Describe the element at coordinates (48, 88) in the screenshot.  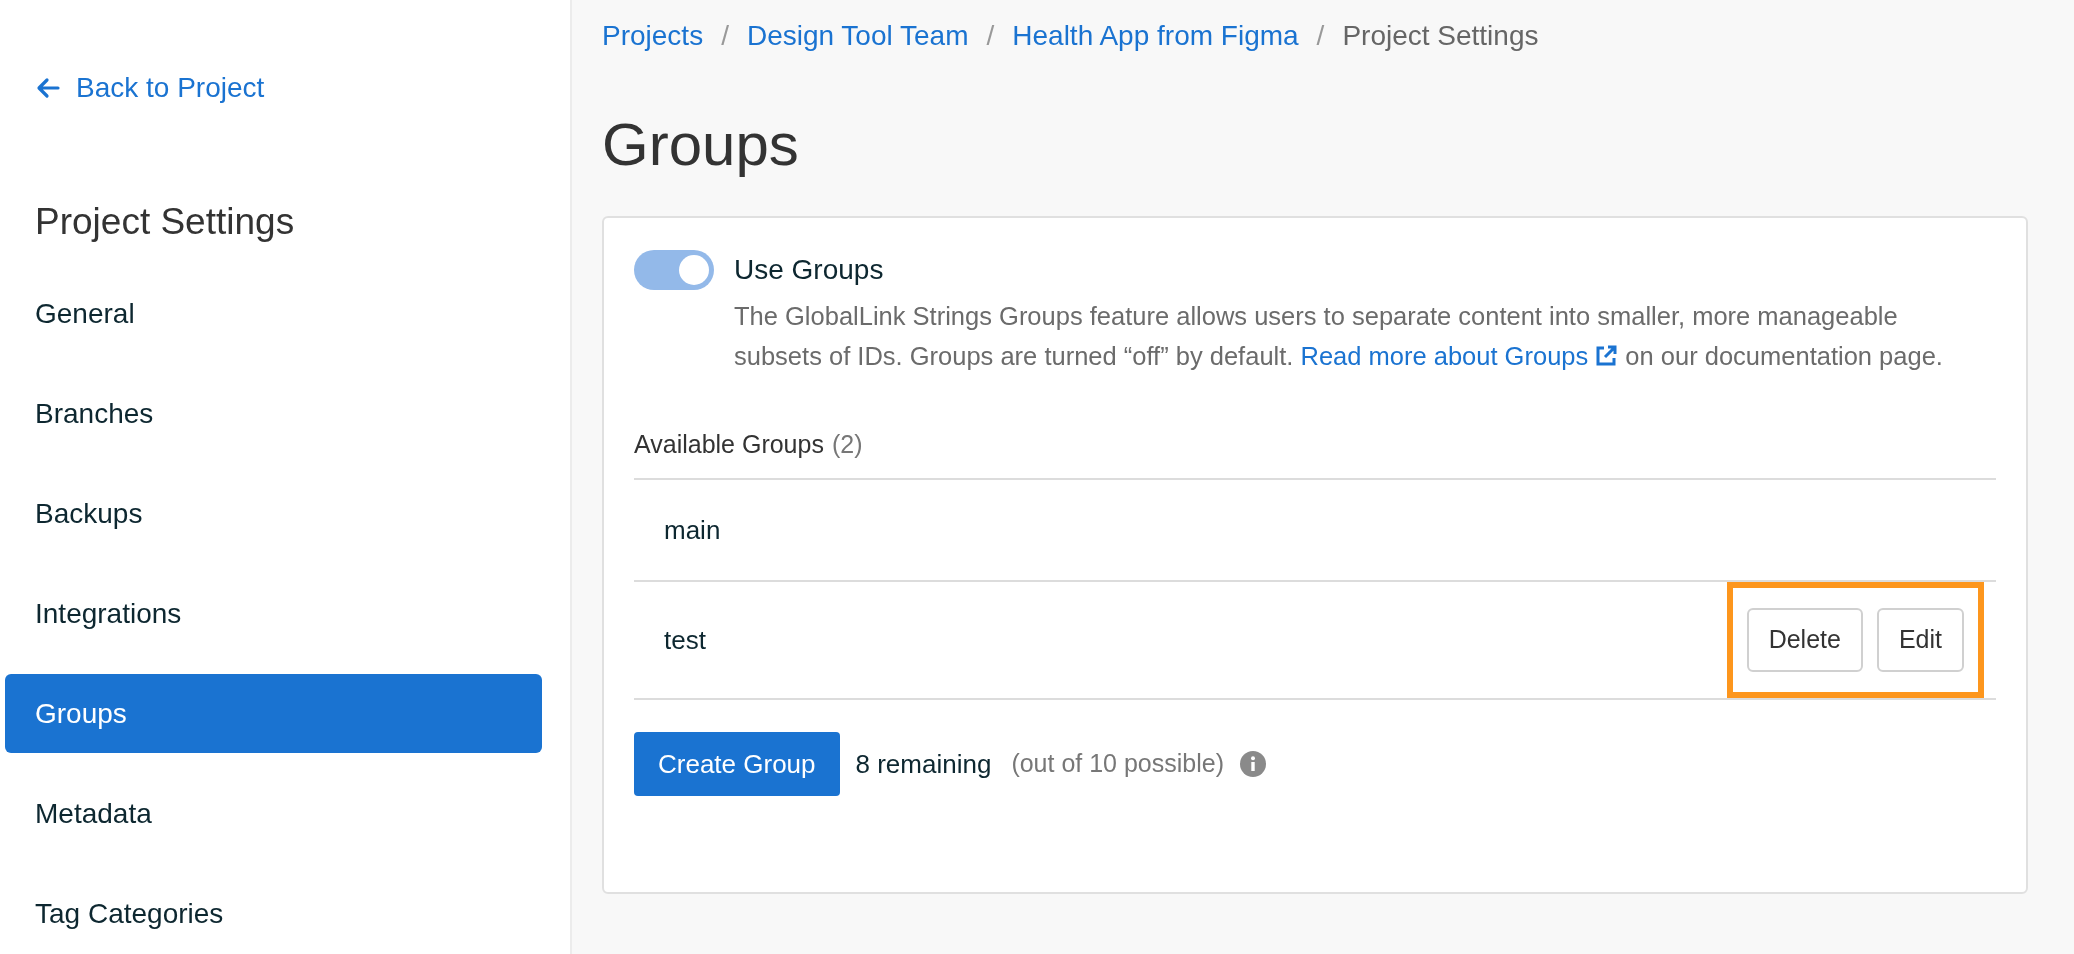
I see `arrow-left-icon` at that location.